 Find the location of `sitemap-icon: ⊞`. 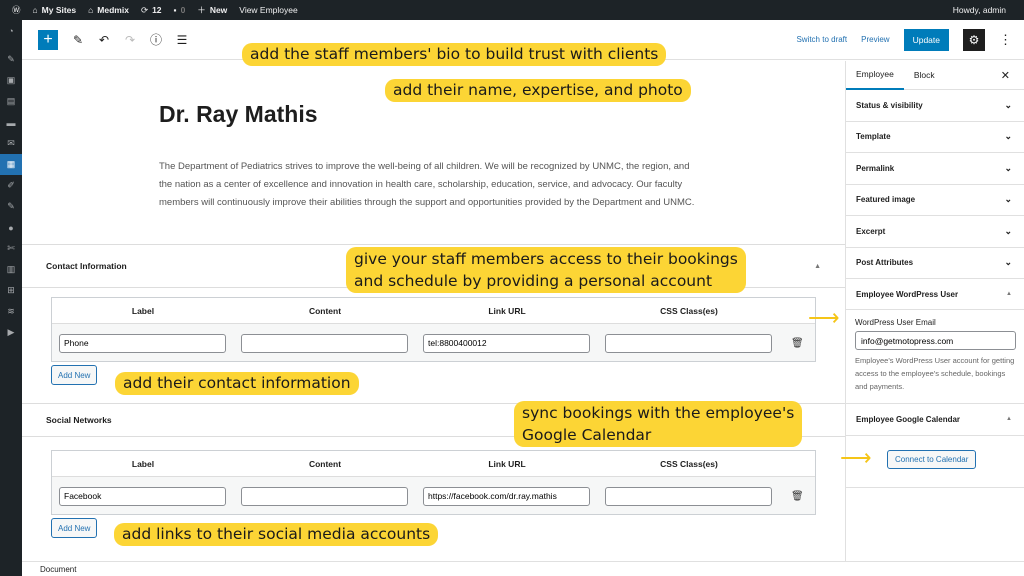

sitemap-icon: ⊞ is located at coordinates (11, 290).